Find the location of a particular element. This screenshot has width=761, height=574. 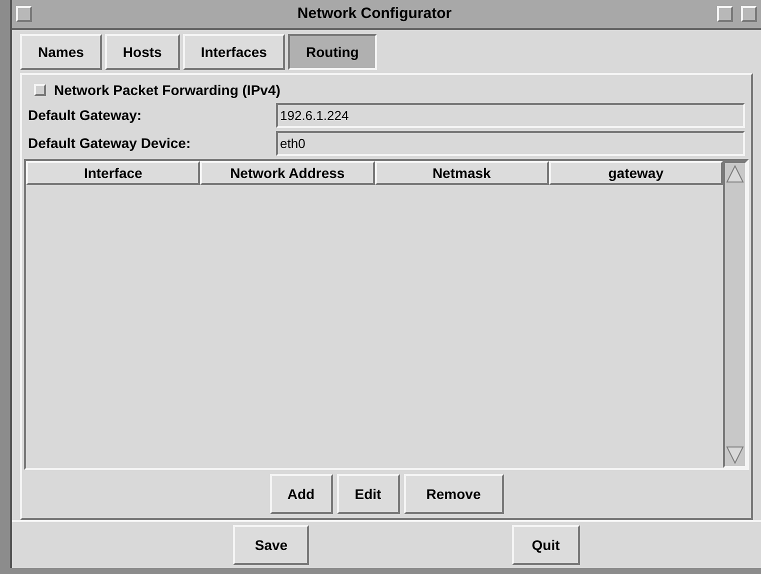

tab: Routing is located at coordinates (332, 52).